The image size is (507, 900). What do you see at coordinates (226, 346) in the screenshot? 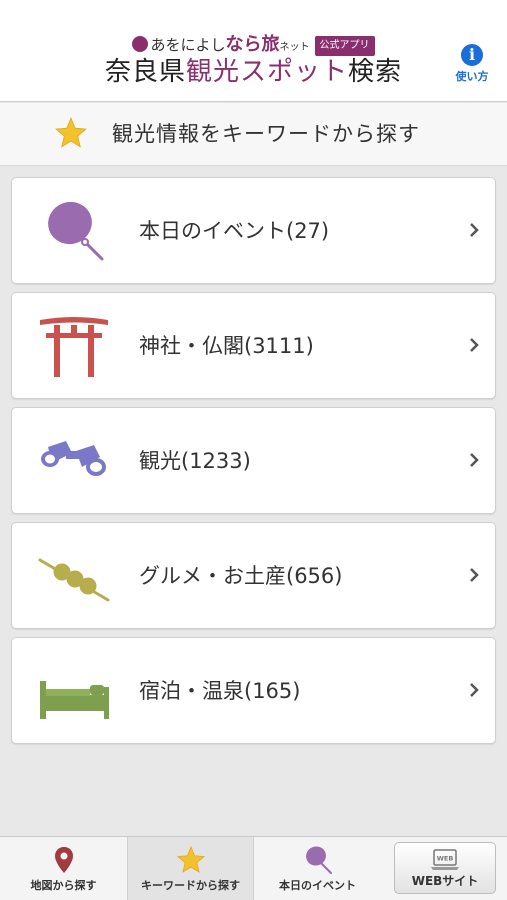
I see `category-label: 神社・仏閣(3111)` at bounding box center [226, 346].